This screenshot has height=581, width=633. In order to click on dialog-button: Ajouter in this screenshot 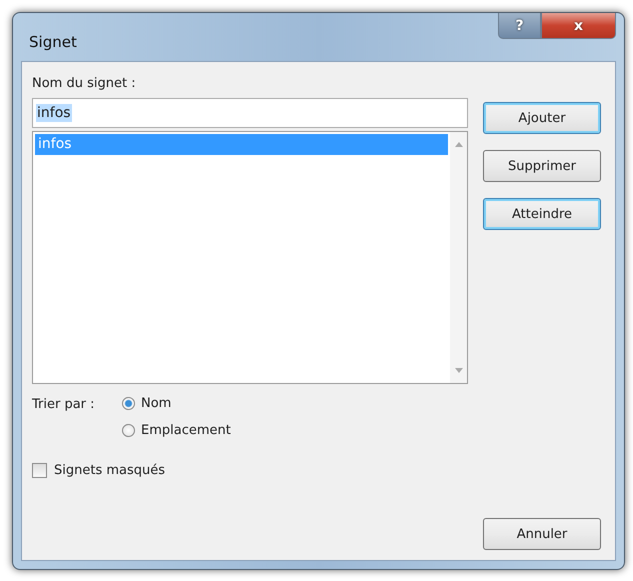, I will do `click(542, 118)`.